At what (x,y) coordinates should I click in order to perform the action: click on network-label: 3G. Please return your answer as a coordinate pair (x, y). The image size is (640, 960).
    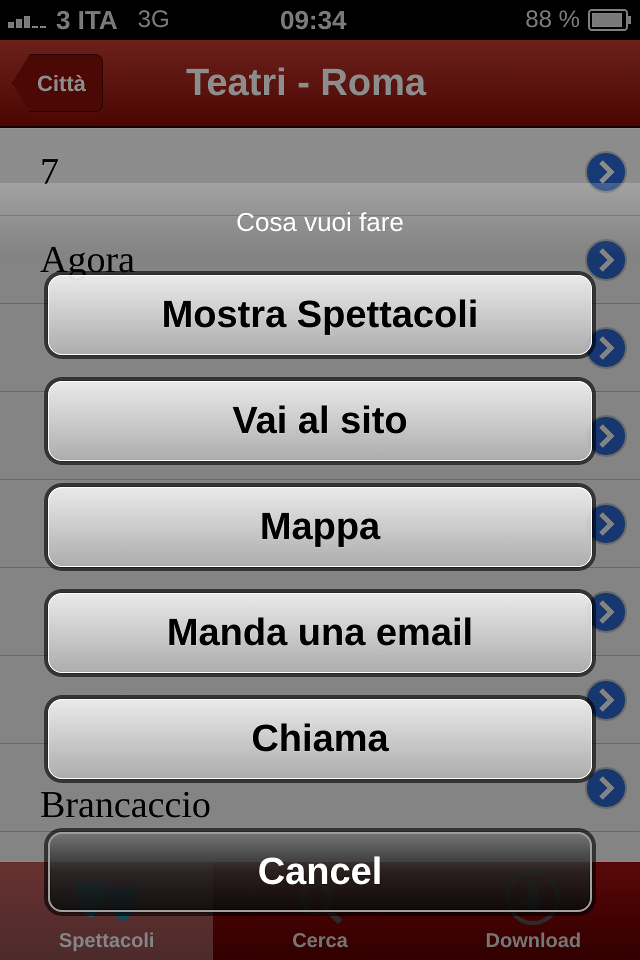
    Looking at the image, I should click on (154, 20).